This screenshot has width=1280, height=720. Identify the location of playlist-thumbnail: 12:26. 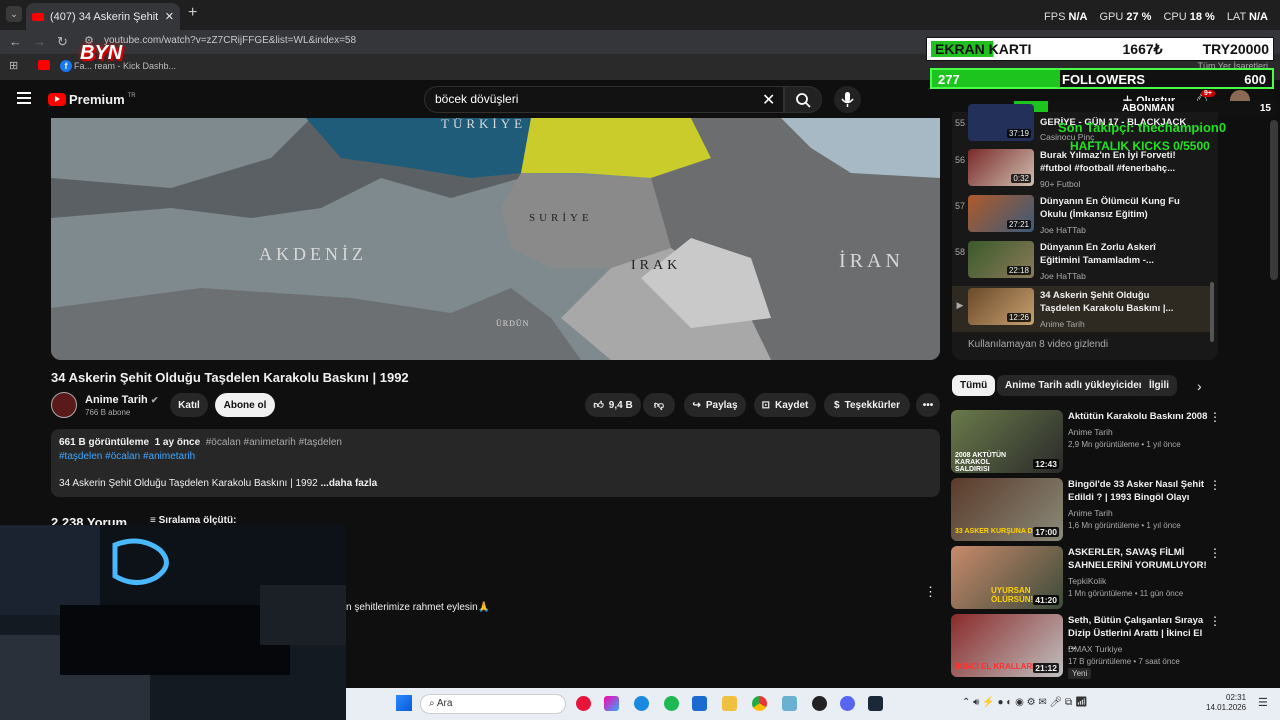
(1001, 306).